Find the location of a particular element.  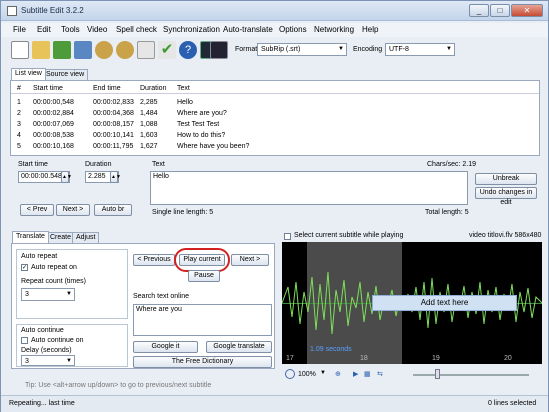

menu-file: File is located at coordinates (19, 29).